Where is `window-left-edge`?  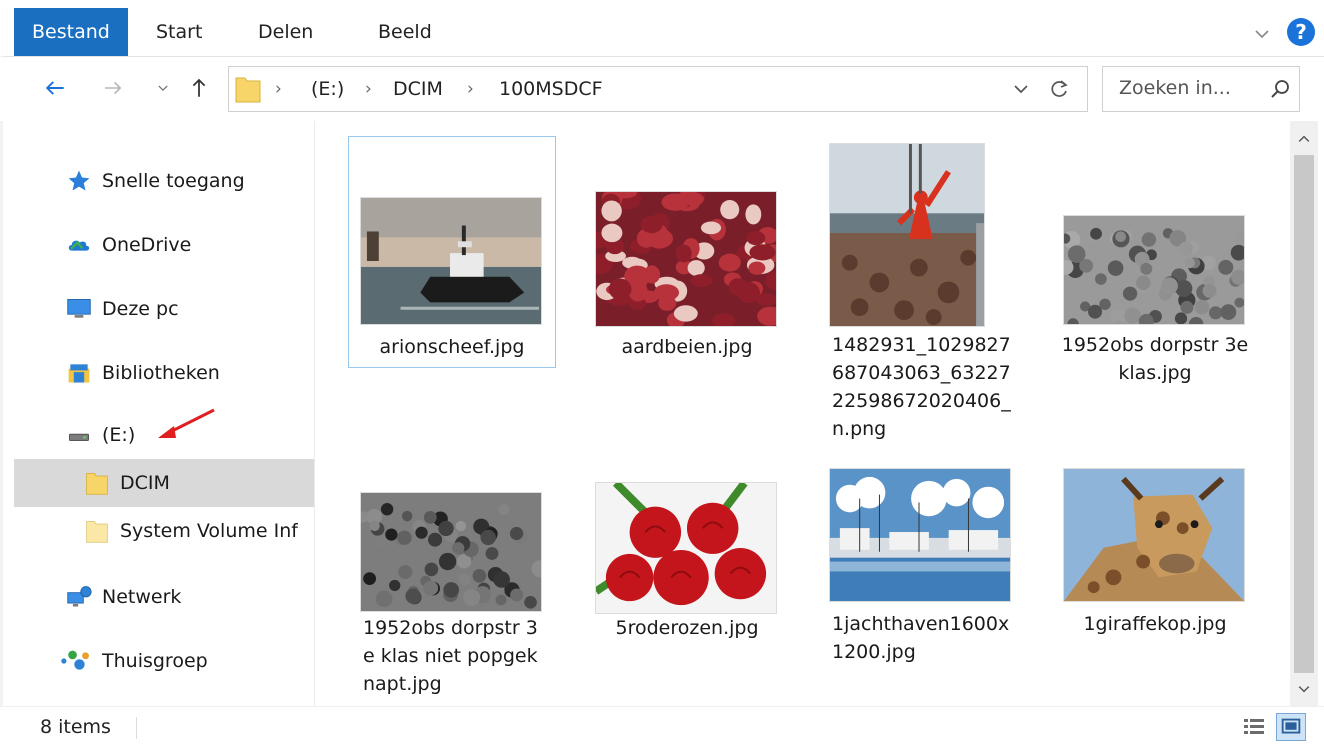
window-left-edge is located at coordinates (1, 381).